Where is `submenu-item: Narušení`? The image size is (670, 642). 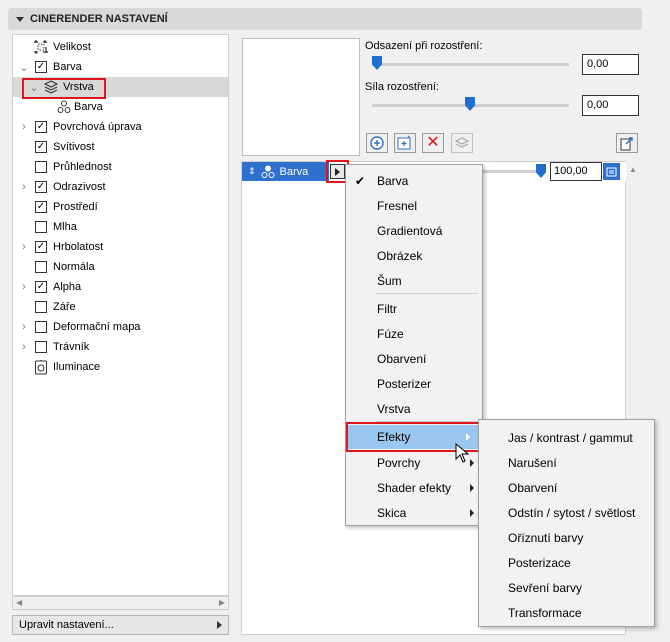 submenu-item: Narušení is located at coordinates (566, 463).